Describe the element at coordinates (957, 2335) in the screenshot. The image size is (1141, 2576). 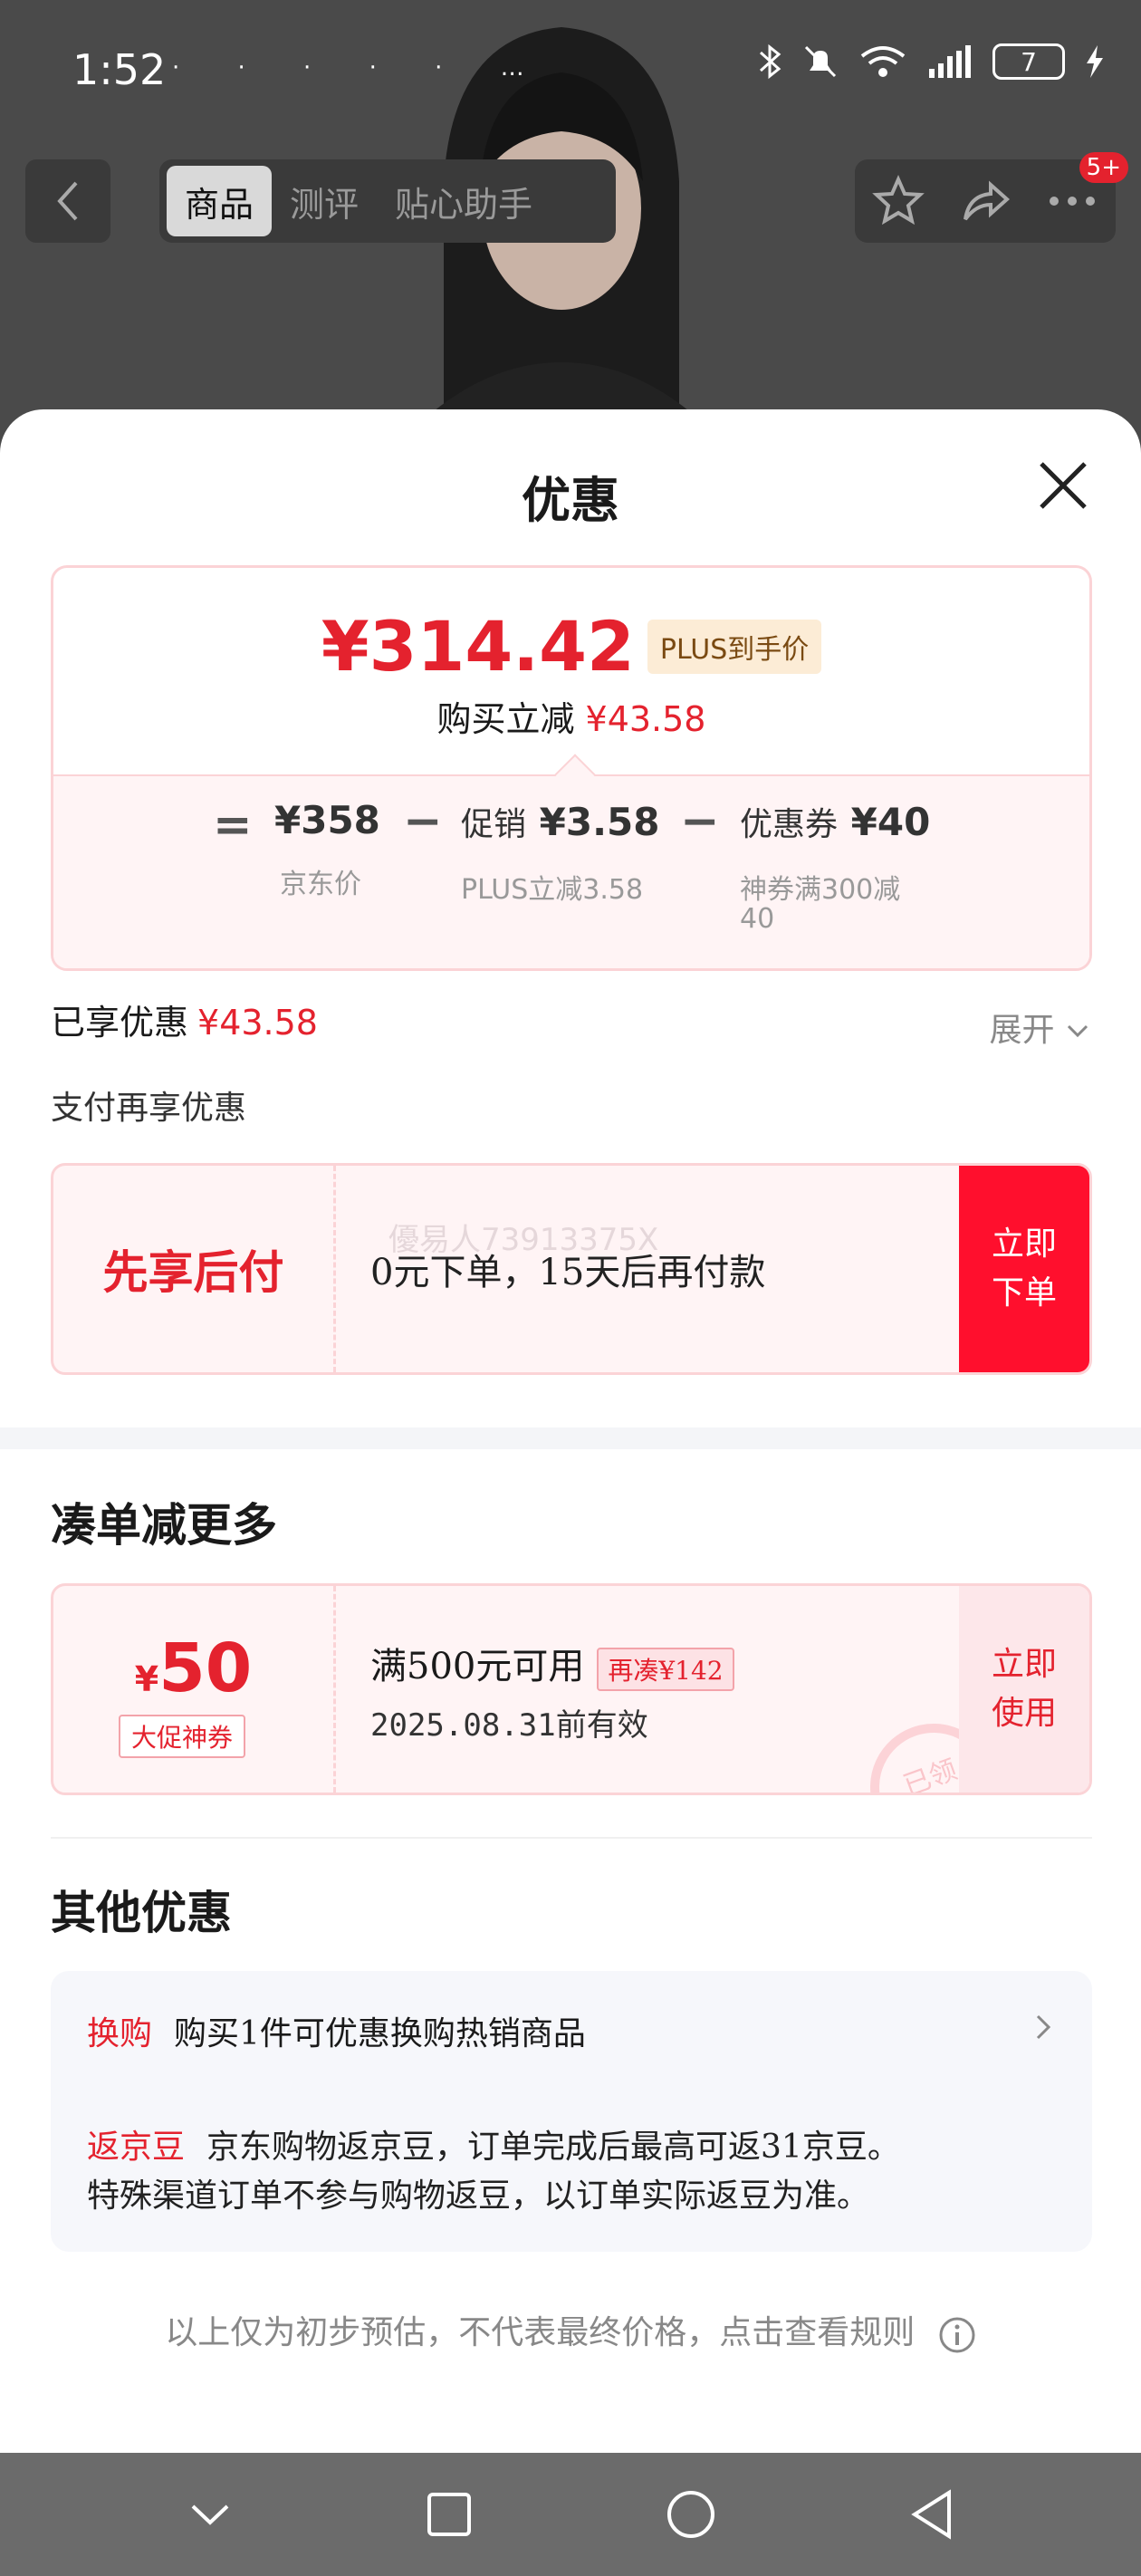
I see `info-icon` at that location.